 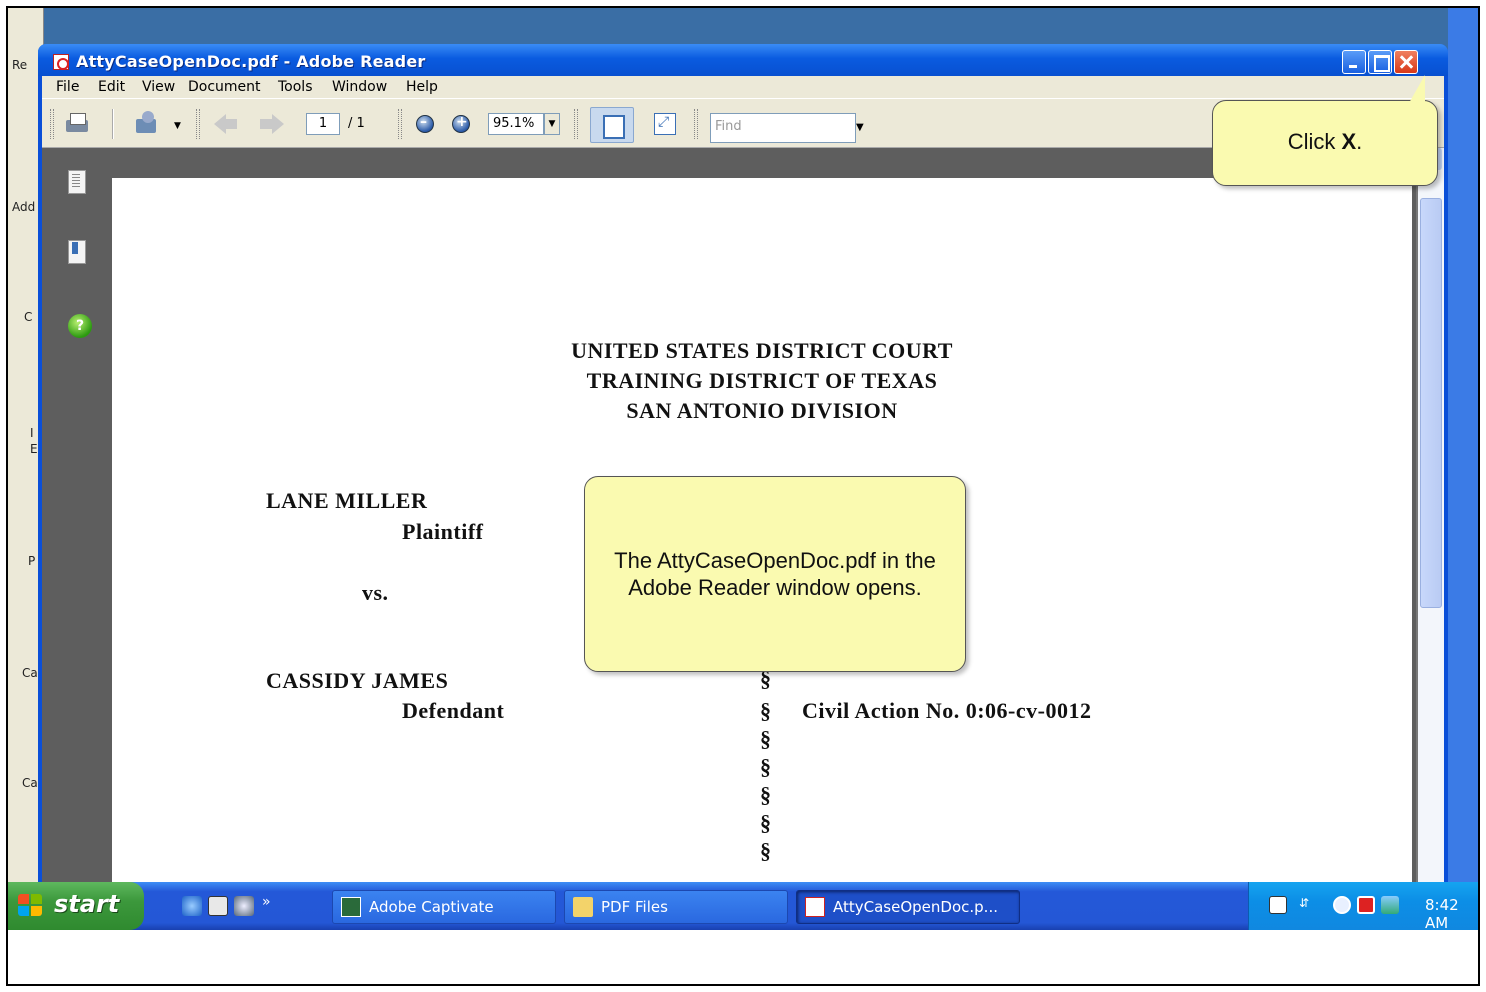 I want to click on callout-key: X, so click(x=1349, y=141).